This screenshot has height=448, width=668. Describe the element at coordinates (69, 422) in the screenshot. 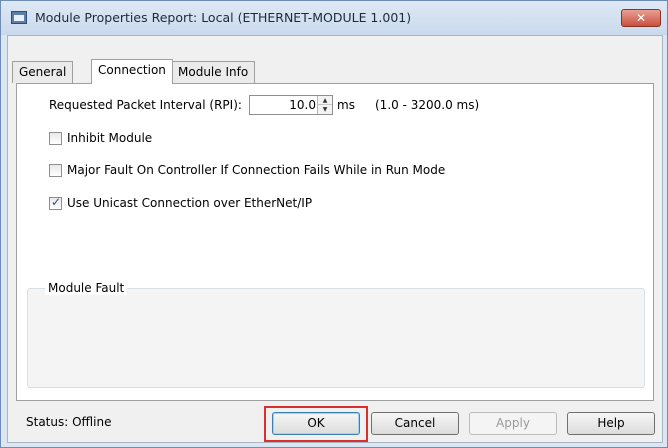

I see `status-text: Status: Offline` at that location.